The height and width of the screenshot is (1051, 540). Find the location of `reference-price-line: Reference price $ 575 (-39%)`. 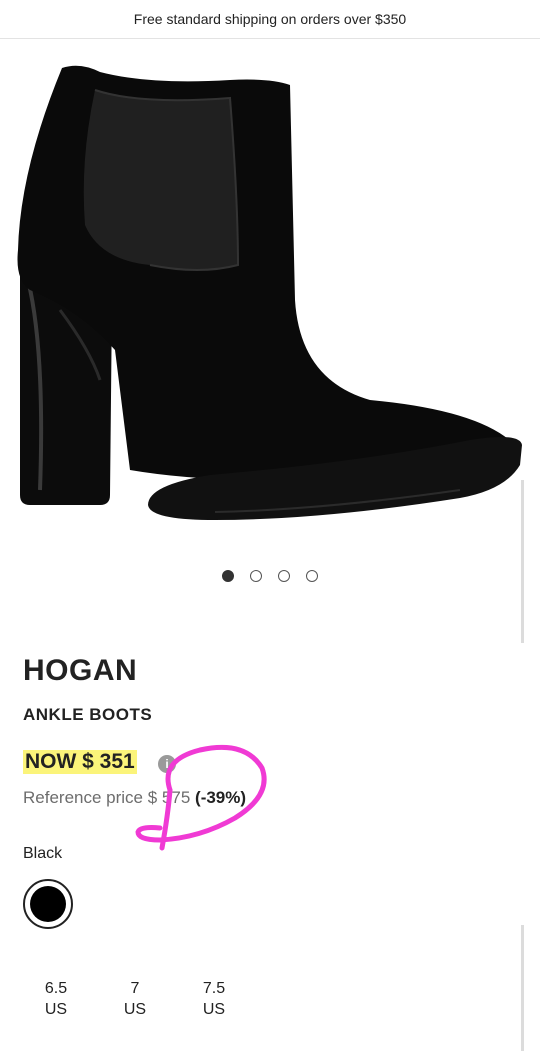

reference-price-line: Reference price $ 575 (-39%) is located at coordinates (134, 798).